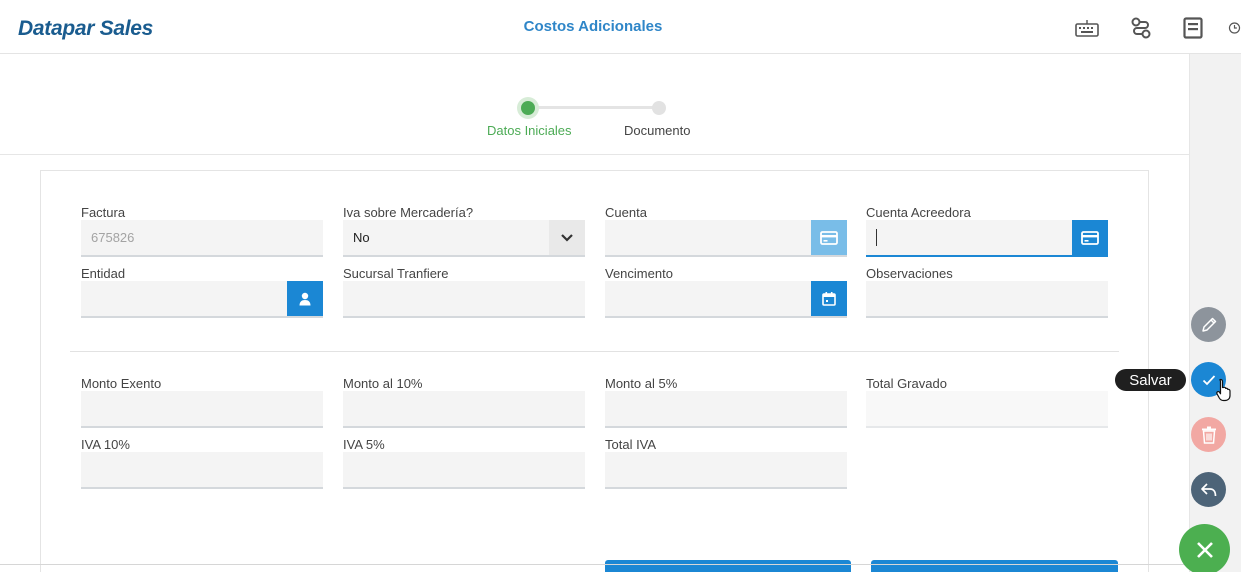  Describe the element at coordinates (594, 154) in the screenshot. I see `stepper-divider` at that location.